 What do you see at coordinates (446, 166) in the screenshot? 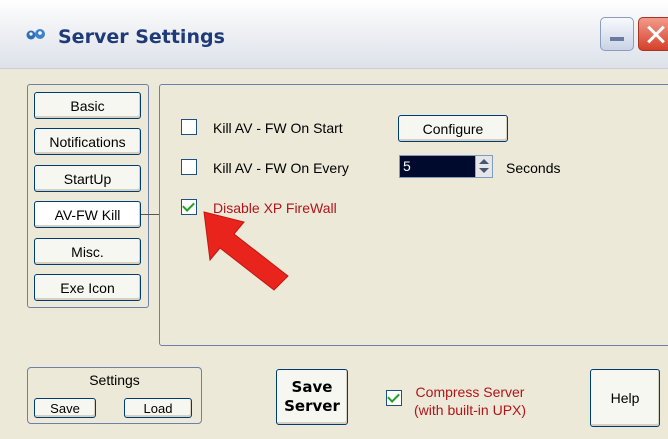
I see `interval-spinner: 5` at bounding box center [446, 166].